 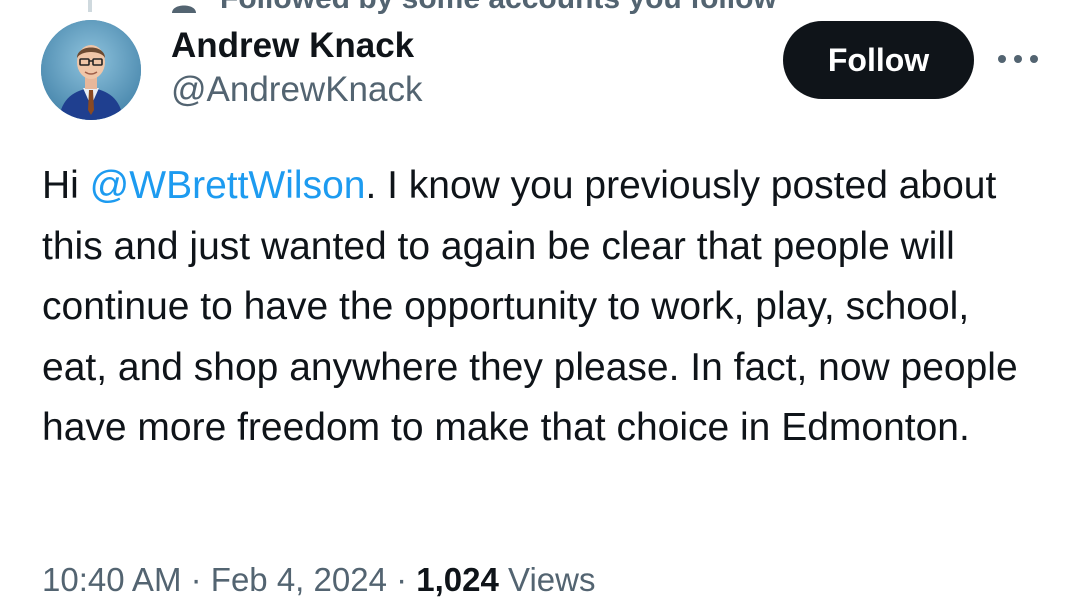 What do you see at coordinates (552, 579) in the screenshot?
I see `views-label: Views` at bounding box center [552, 579].